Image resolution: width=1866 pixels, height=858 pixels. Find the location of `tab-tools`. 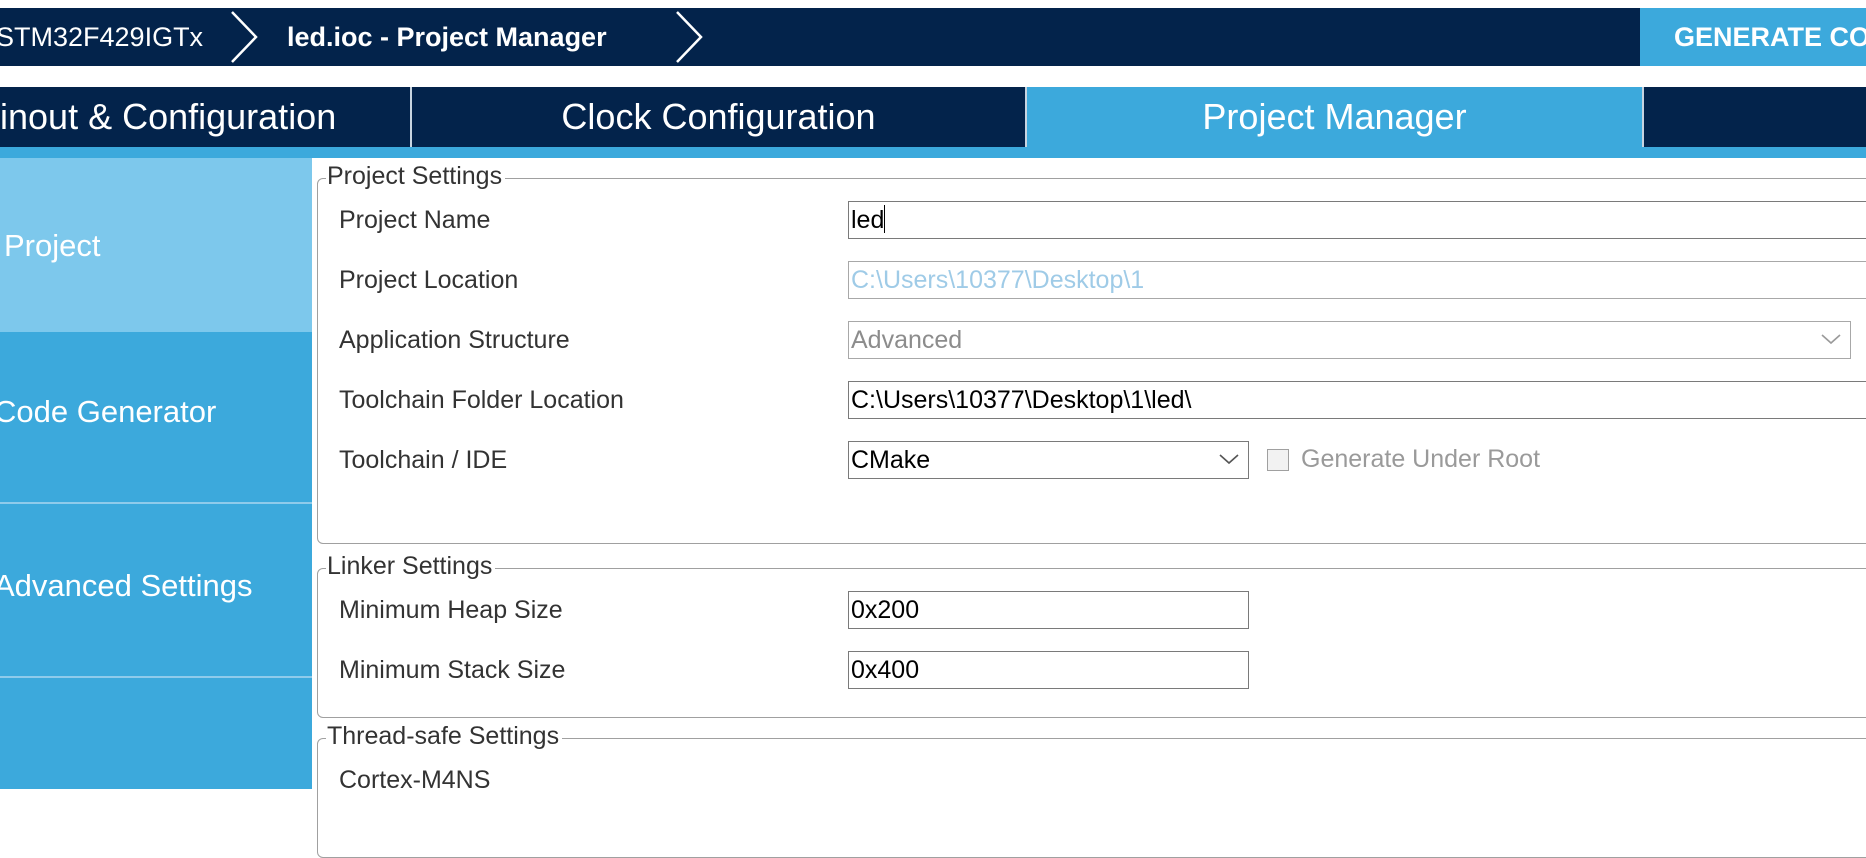

tab-tools is located at coordinates (1755, 117).